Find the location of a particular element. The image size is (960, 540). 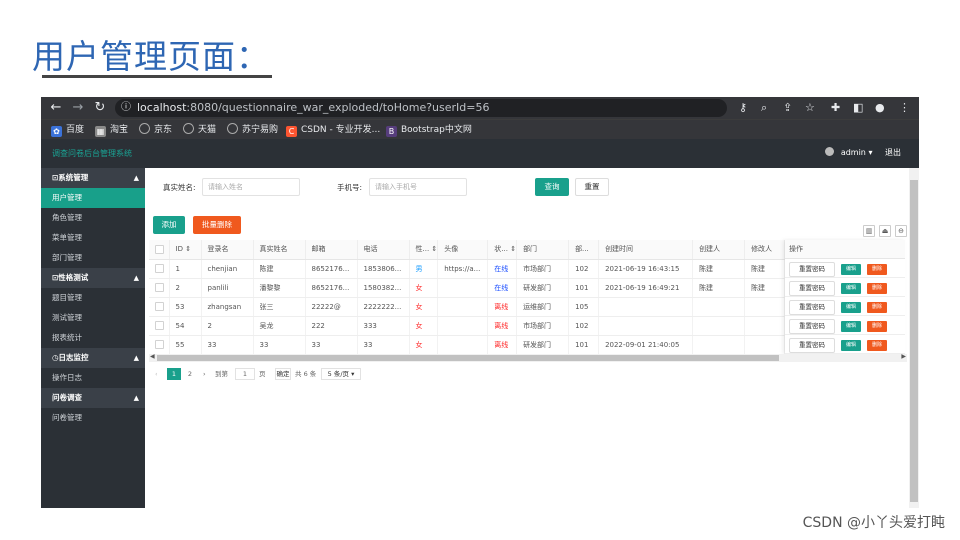

sidebar-item-depts: 部门管理 is located at coordinates (93, 258).